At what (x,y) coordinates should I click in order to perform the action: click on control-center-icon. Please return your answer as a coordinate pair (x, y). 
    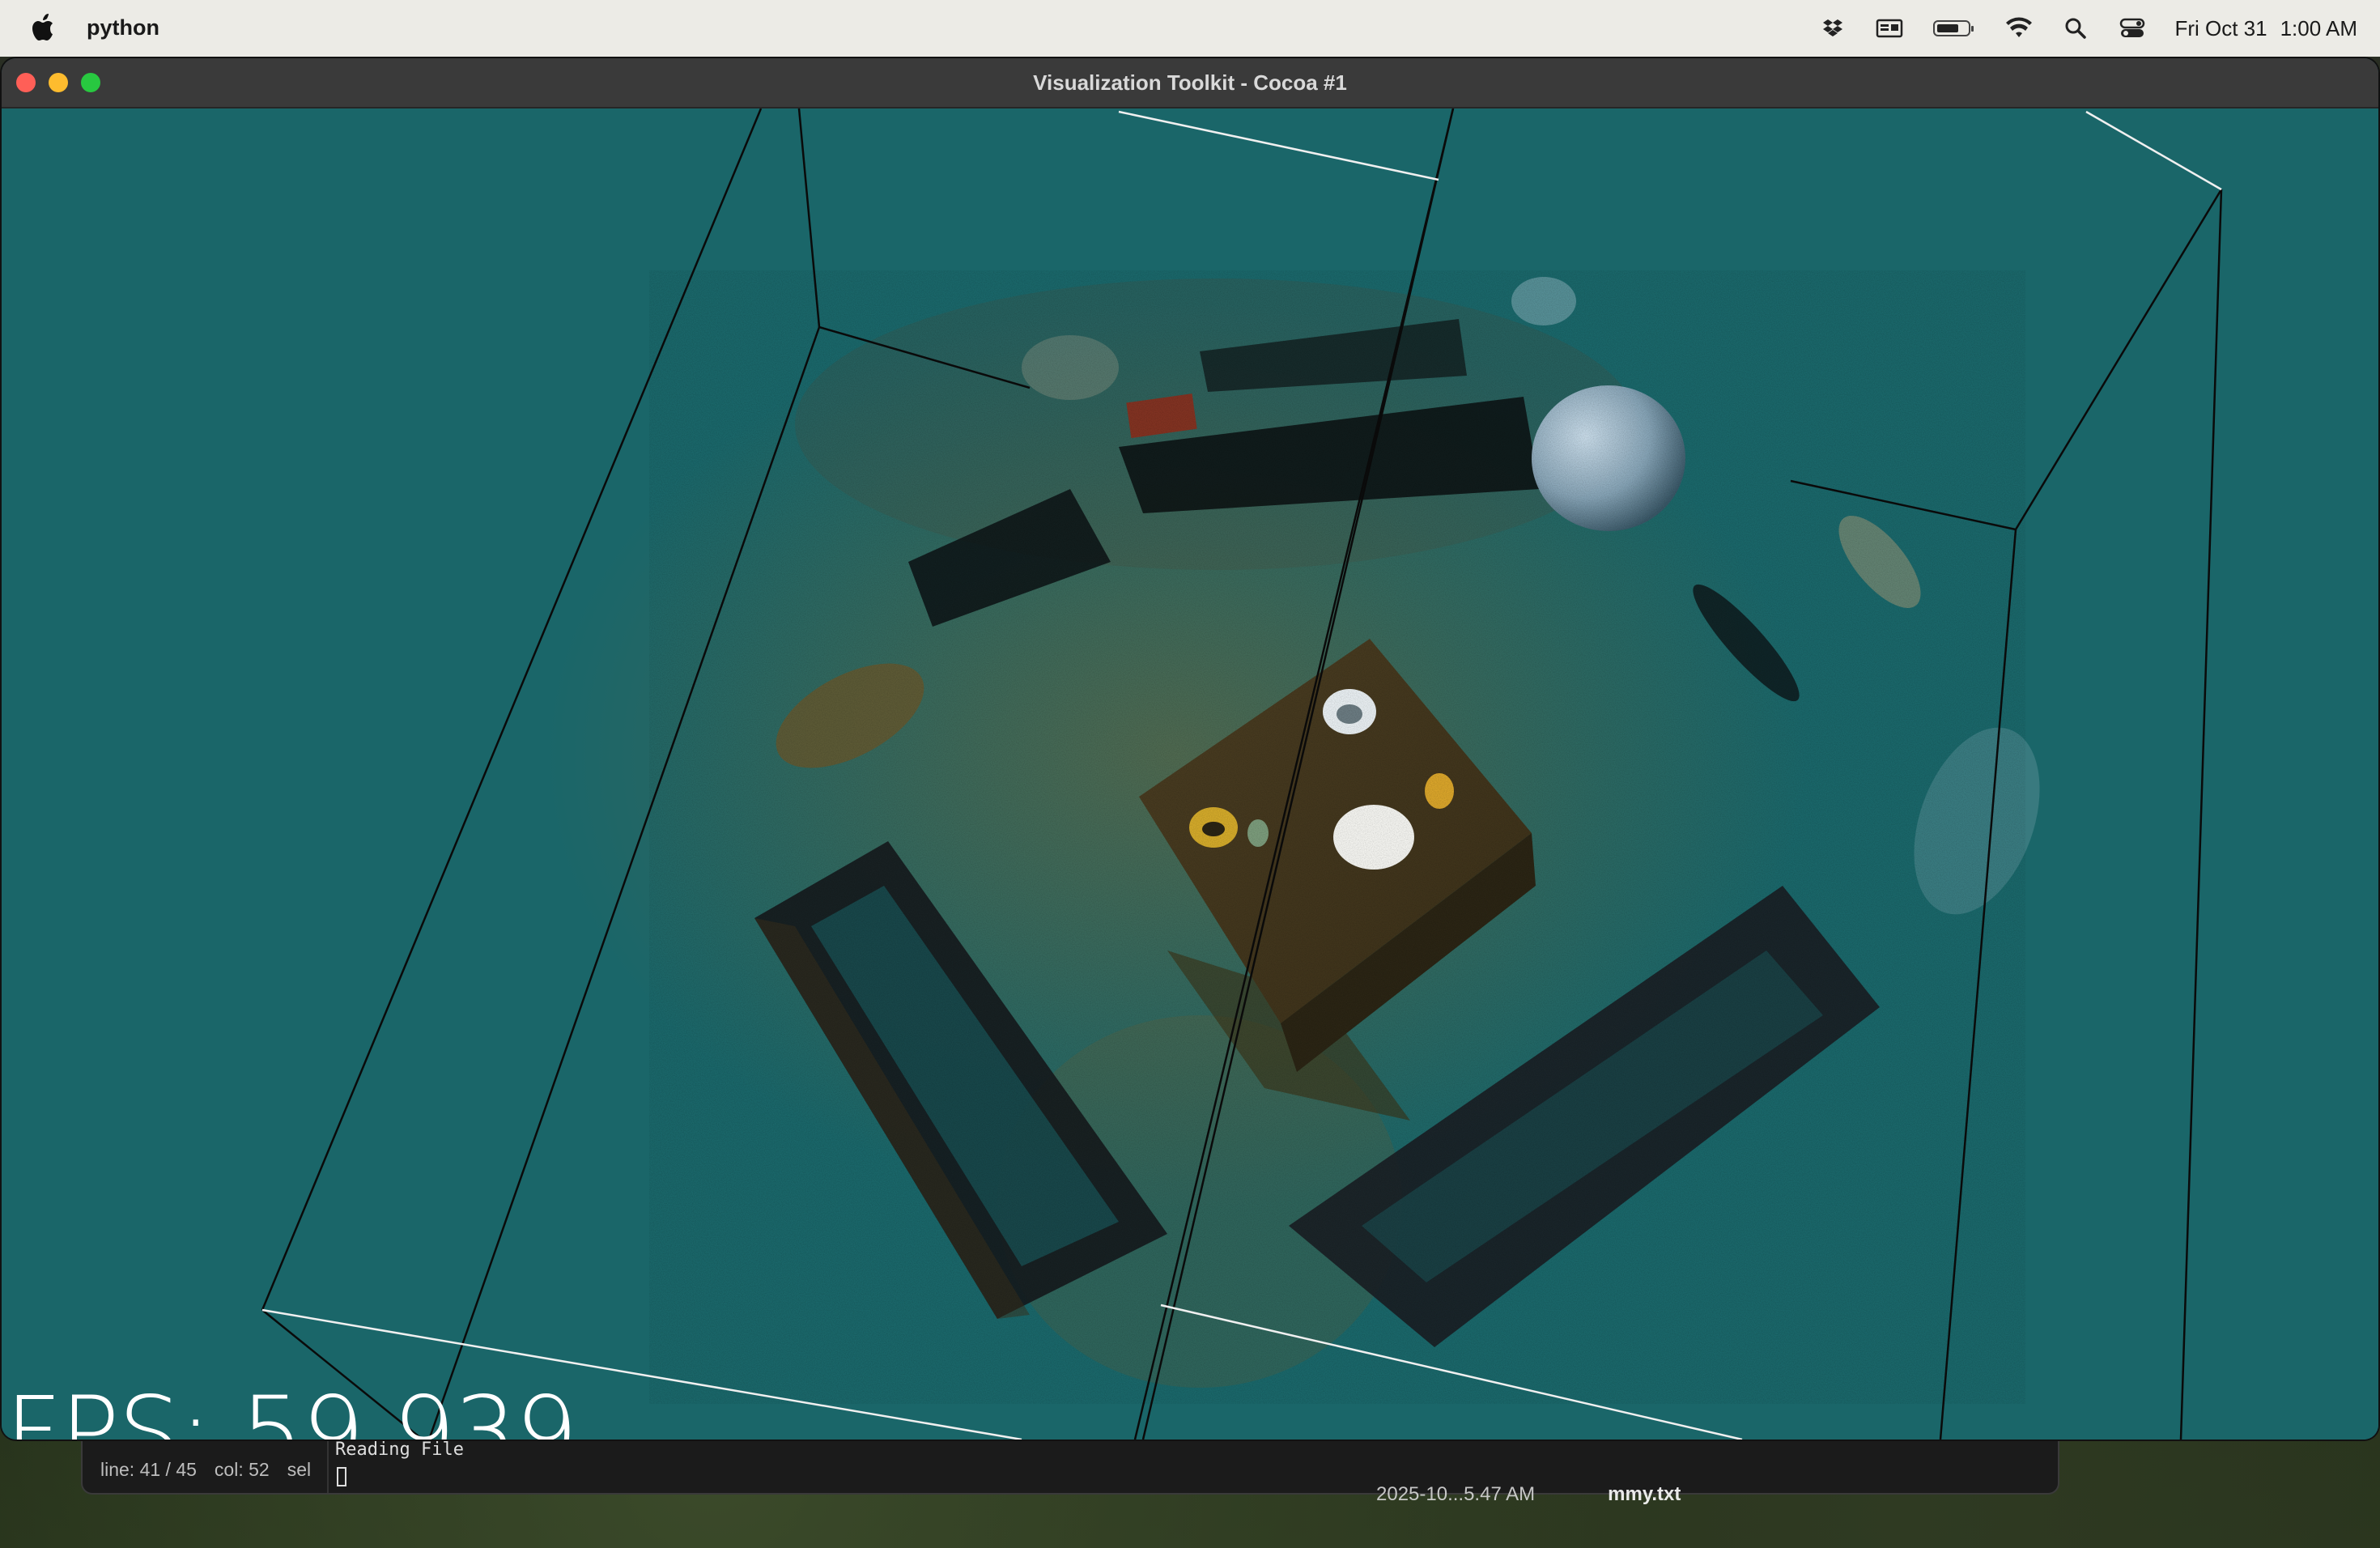
    Looking at the image, I should click on (2132, 29).